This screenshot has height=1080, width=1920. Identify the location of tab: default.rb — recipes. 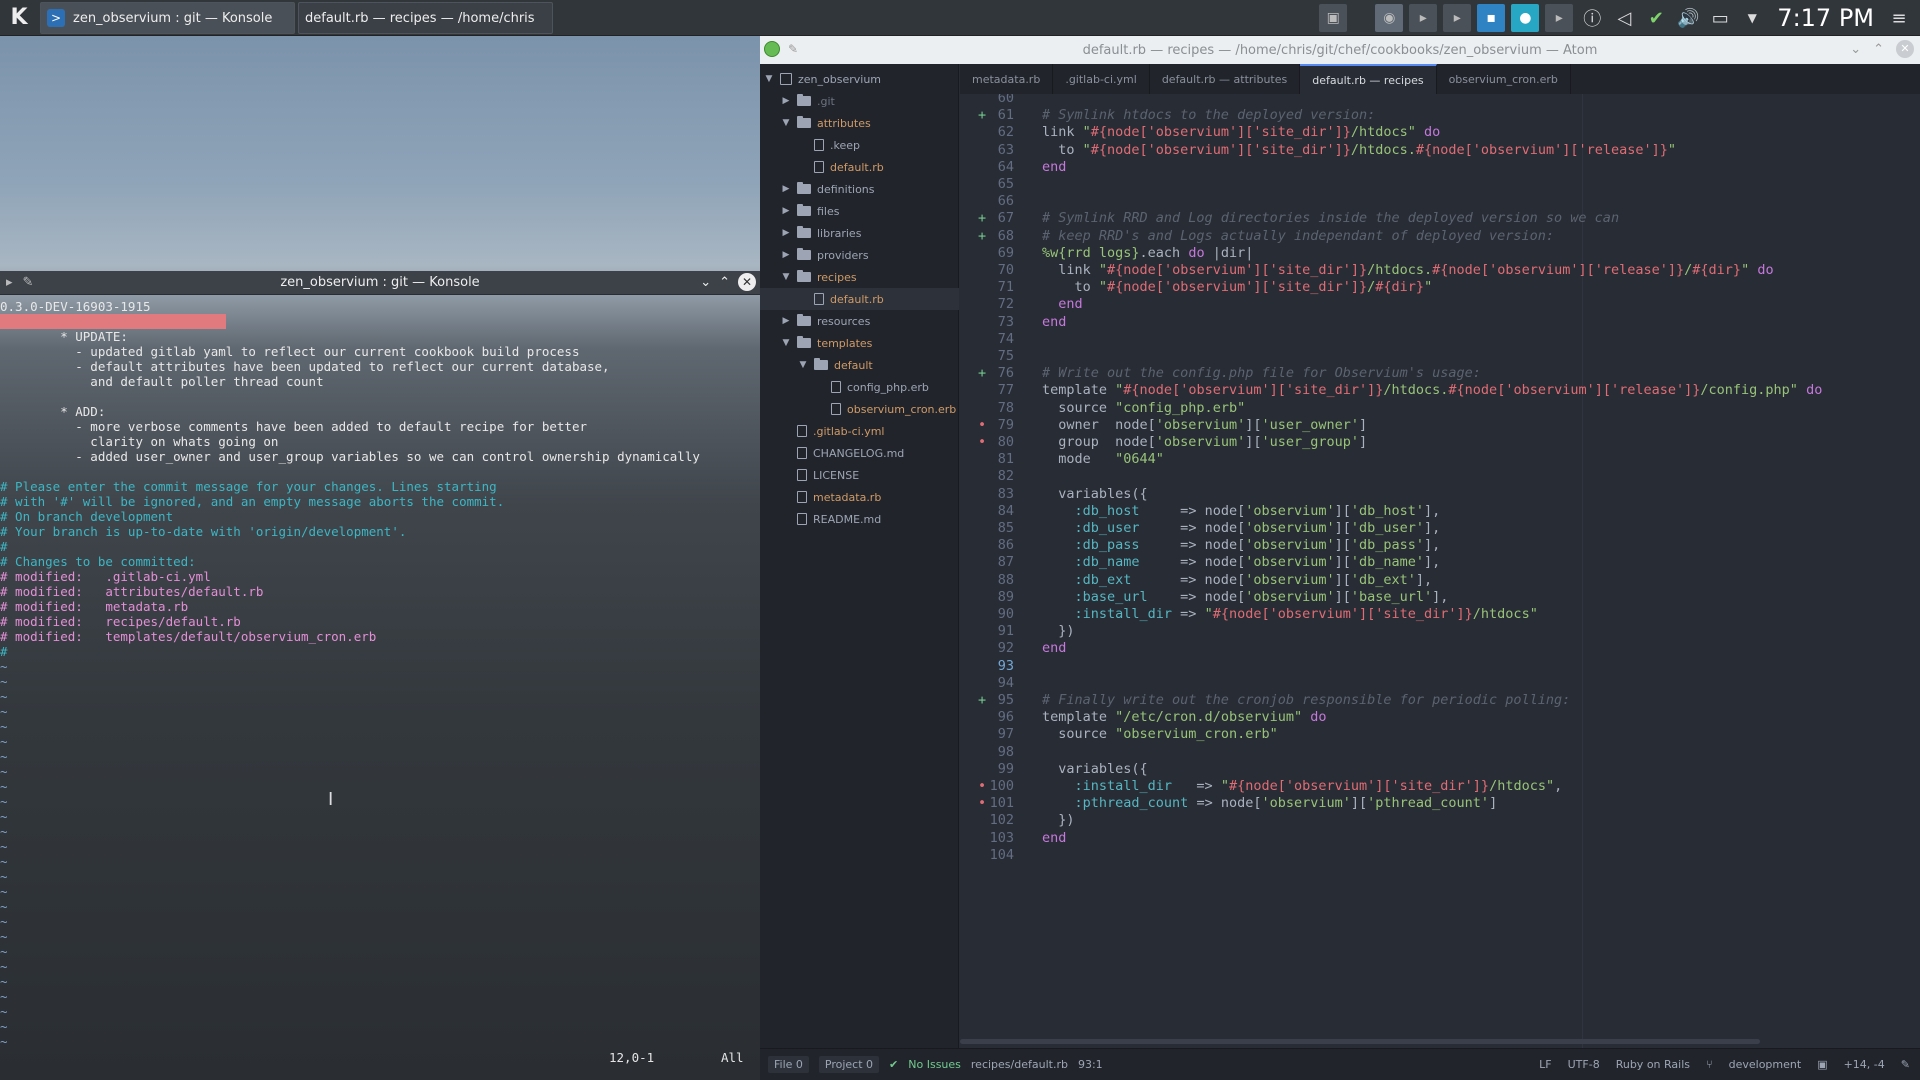
(1368, 79).